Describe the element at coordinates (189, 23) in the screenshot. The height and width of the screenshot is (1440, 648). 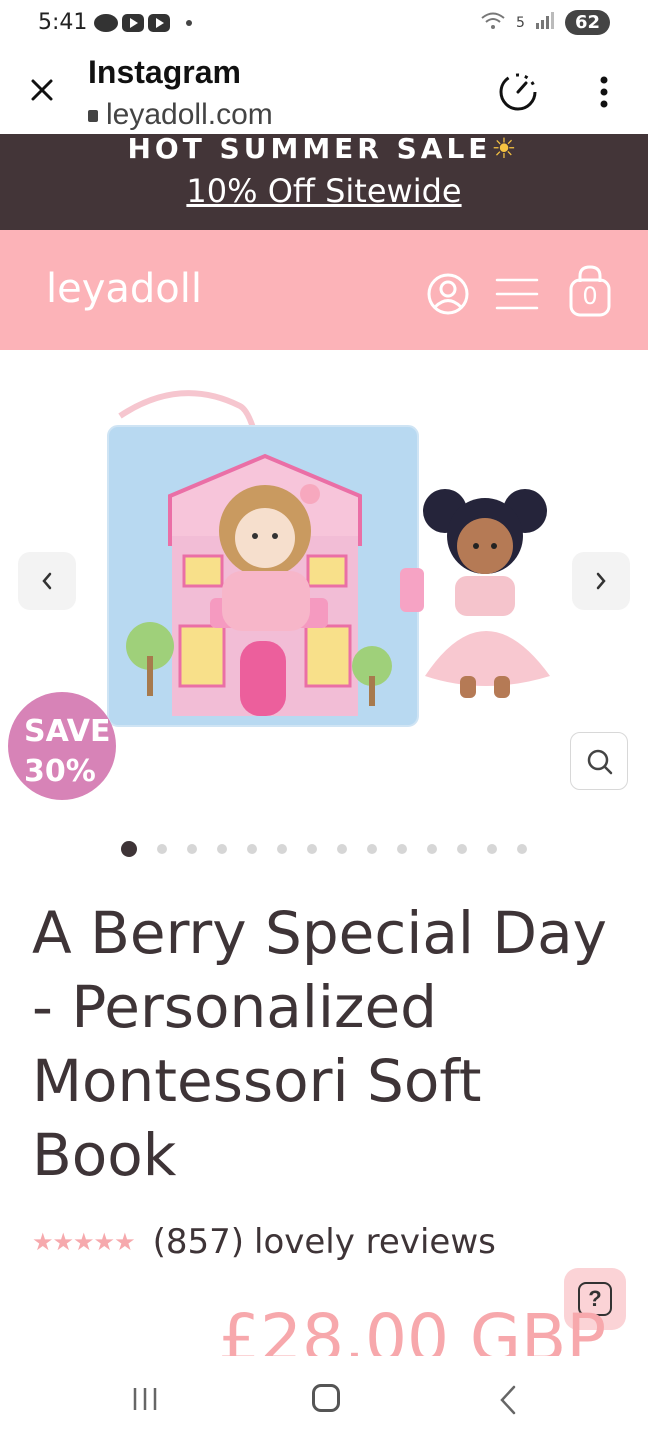
I see `more-notifications-icon` at that location.